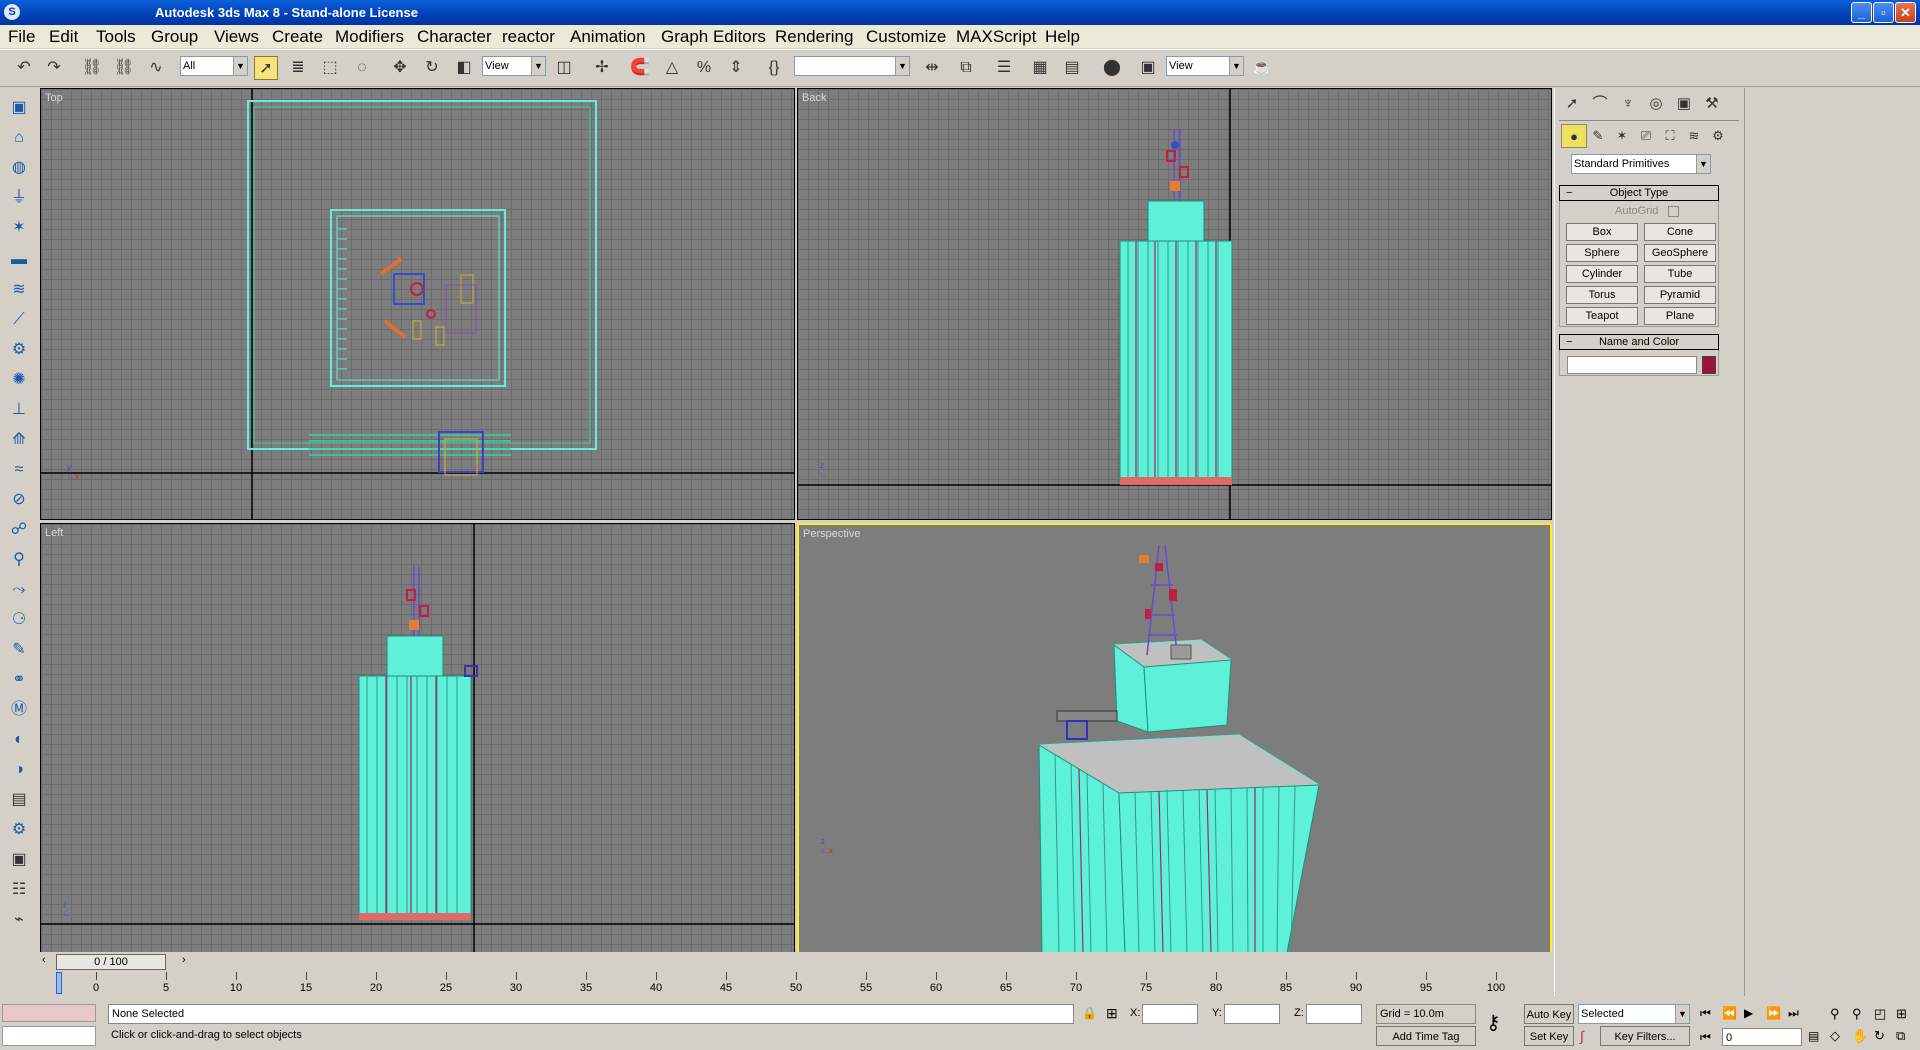  Describe the element at coordinates (92, 68) in the screenshot. I see `select-and-link-icon: ⛓` at that location.